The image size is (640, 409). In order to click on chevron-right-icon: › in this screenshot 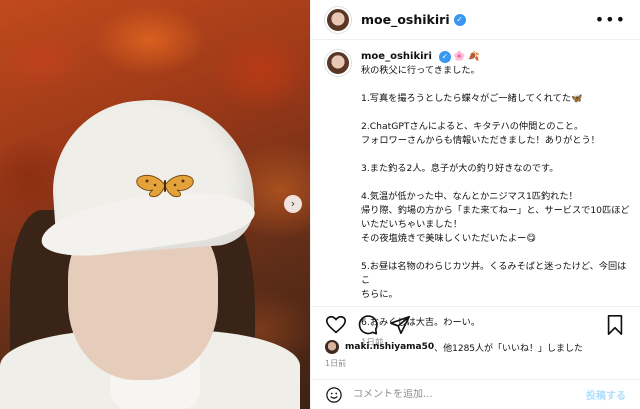, I will do `click(293, 204)`.